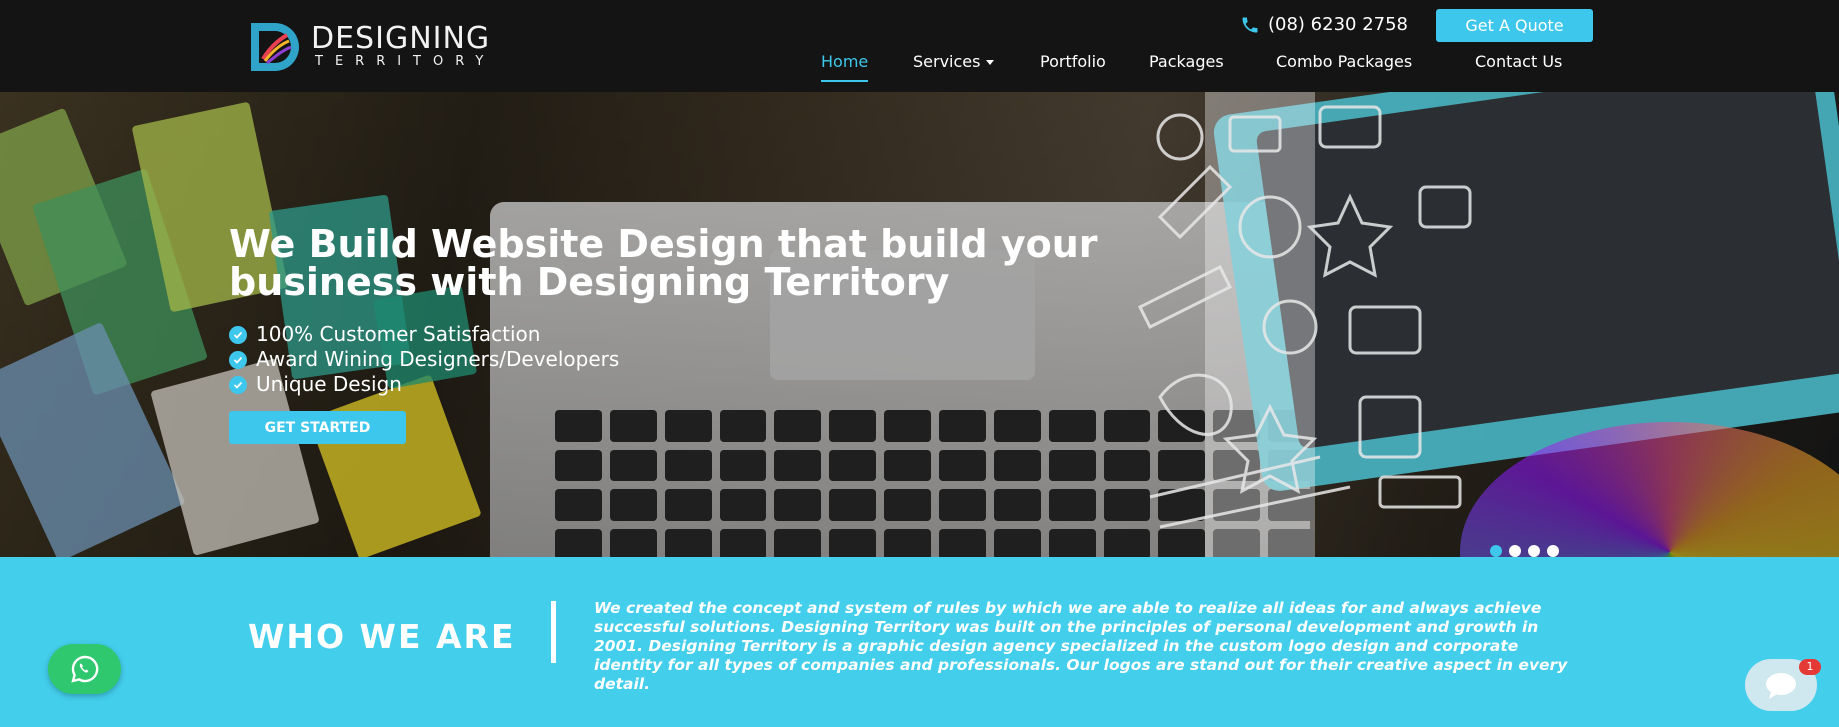 The width and height of the screenshot is (1839, 727). Describe the element at coordinates (275, 47) in the screenshot. I see `logo-icon` at that location.